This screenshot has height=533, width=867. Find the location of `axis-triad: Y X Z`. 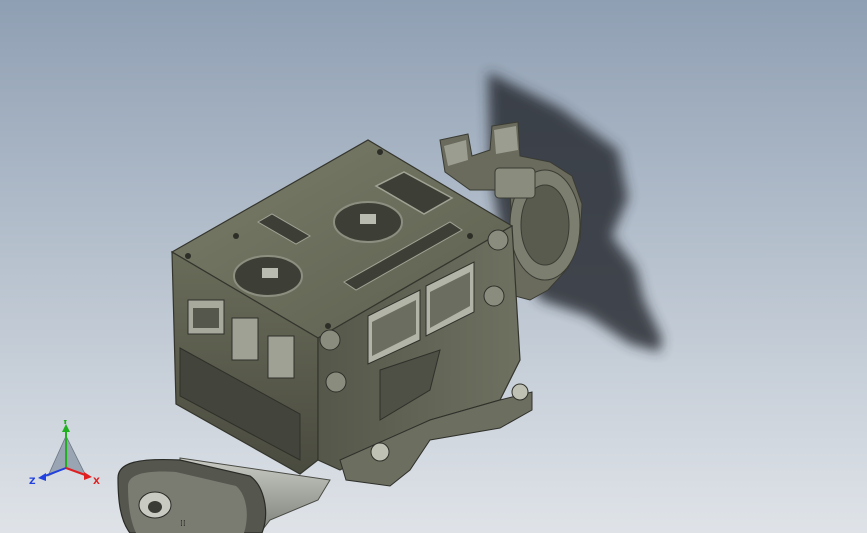

axis-triad: Y X Z is located at coordinates (64, 453).